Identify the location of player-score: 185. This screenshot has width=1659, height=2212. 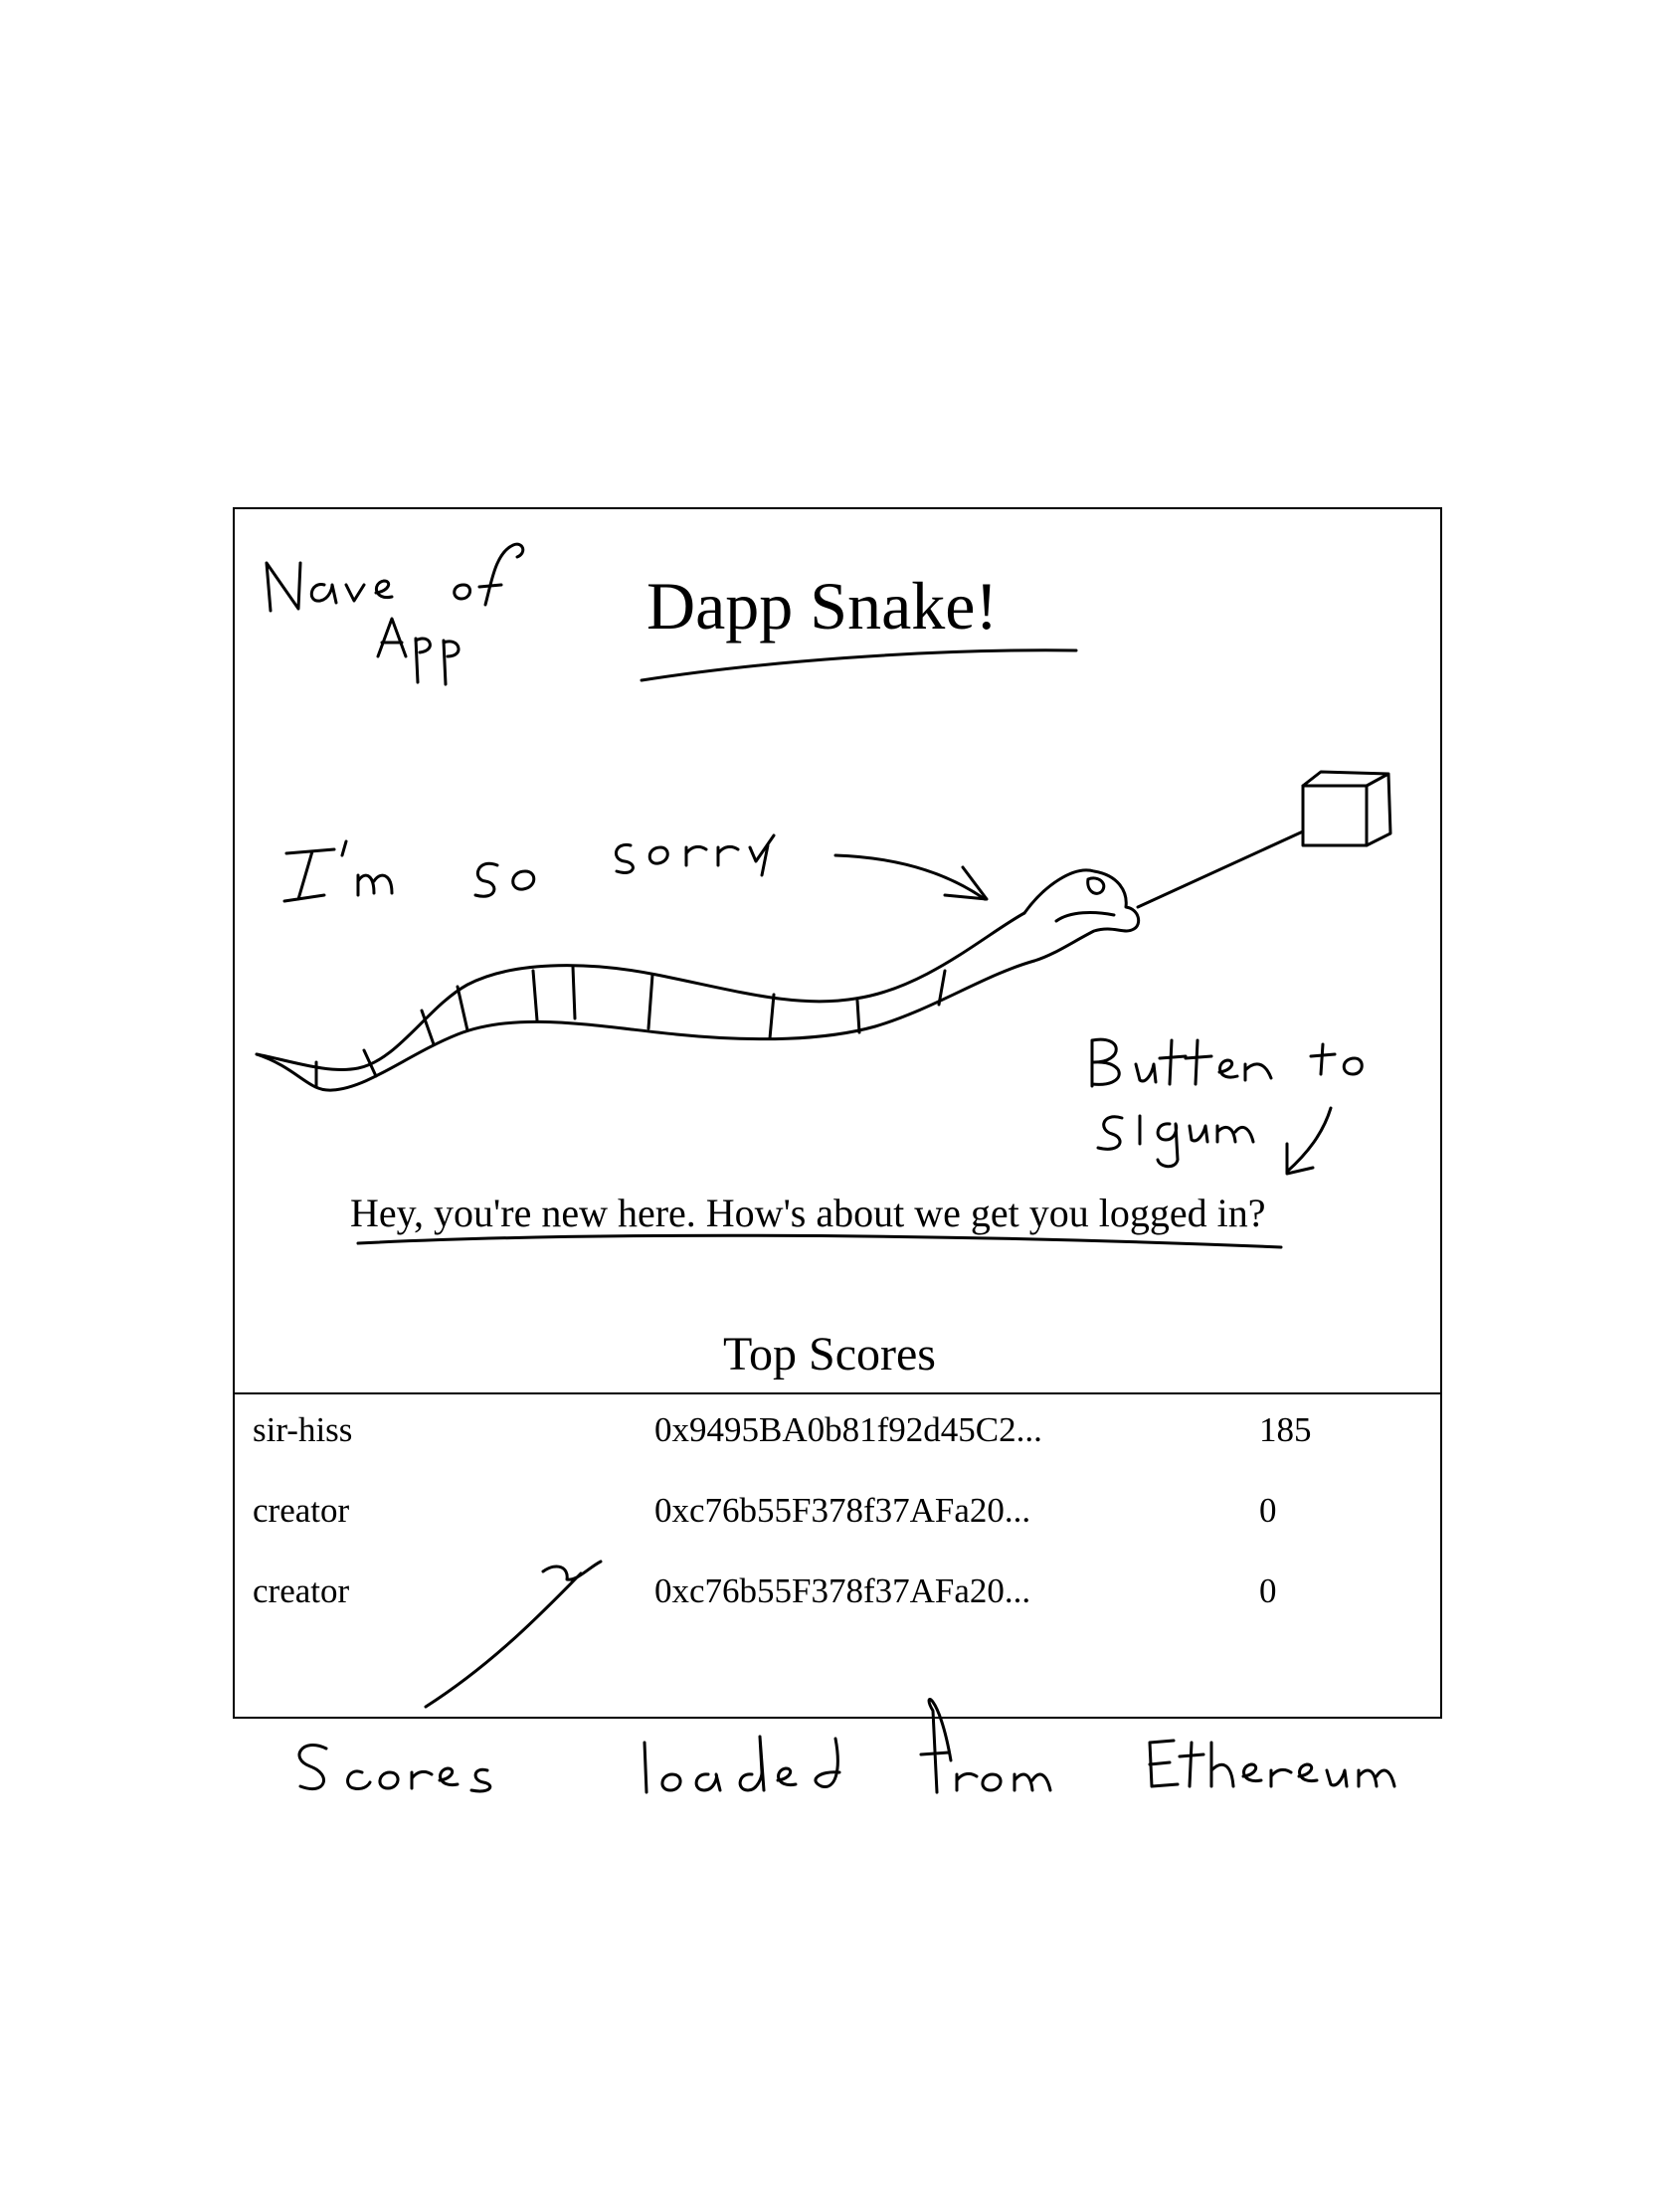
(1285, 1429).